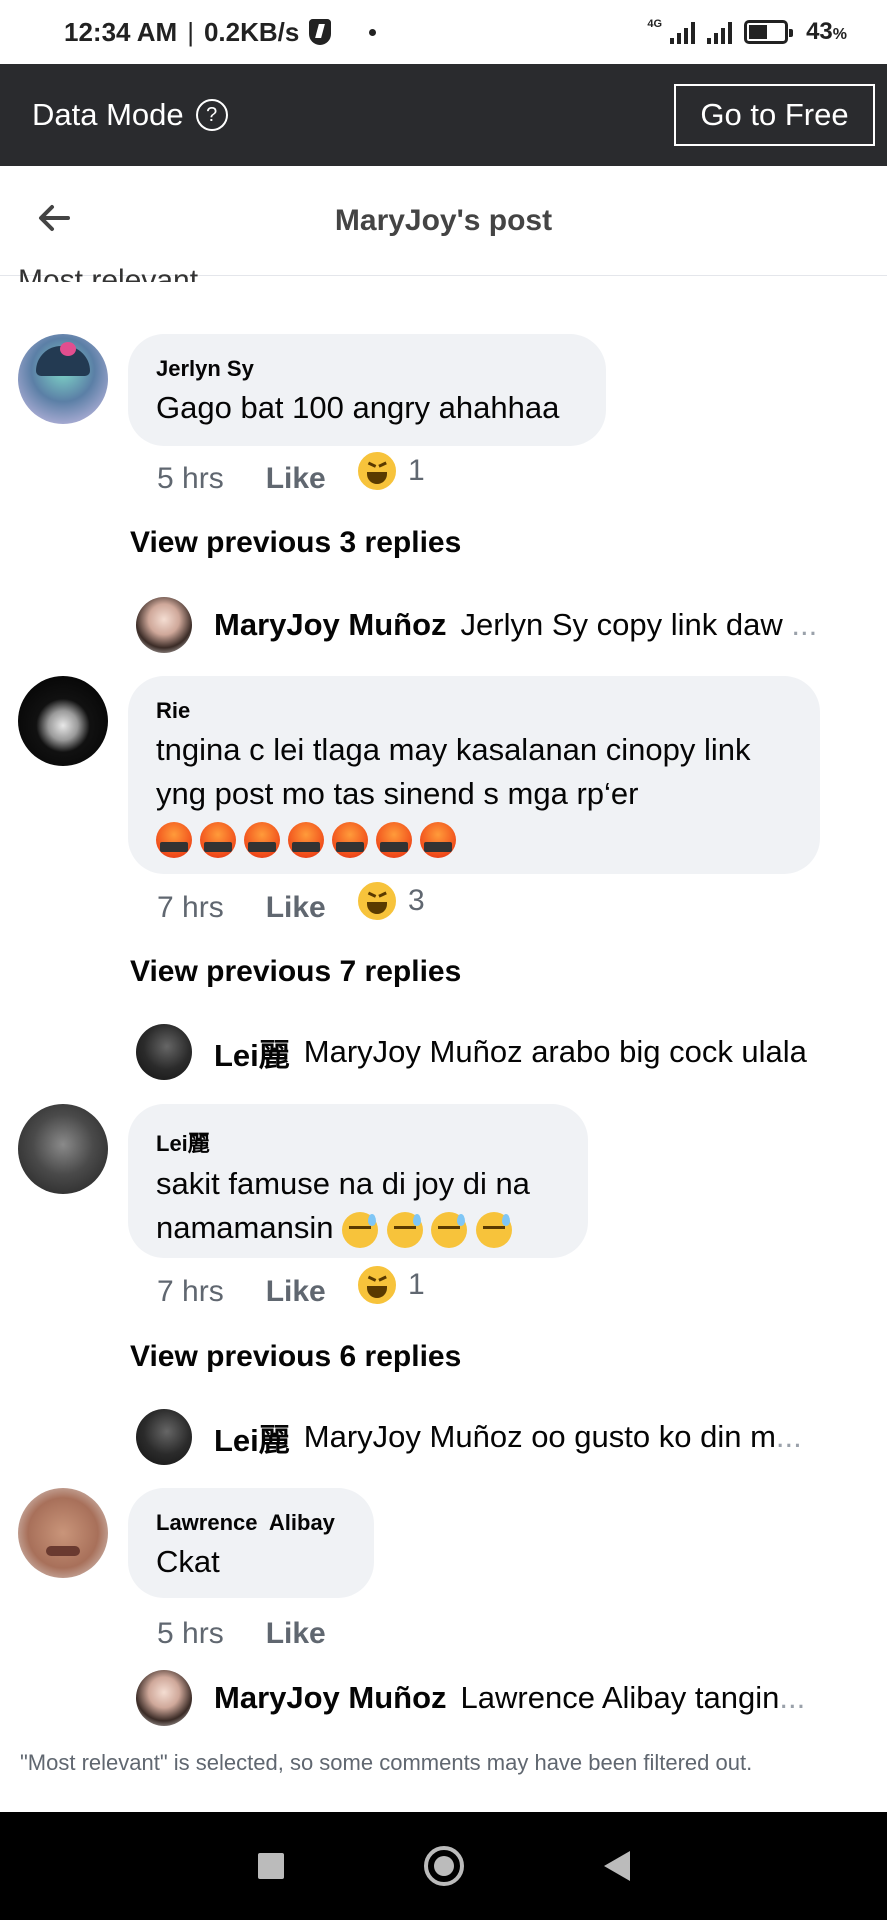 Image resolution: width=887 pixels, height=1920 pixels. I want to click on chevron-down-icon: ⌄, so click(226, 277).